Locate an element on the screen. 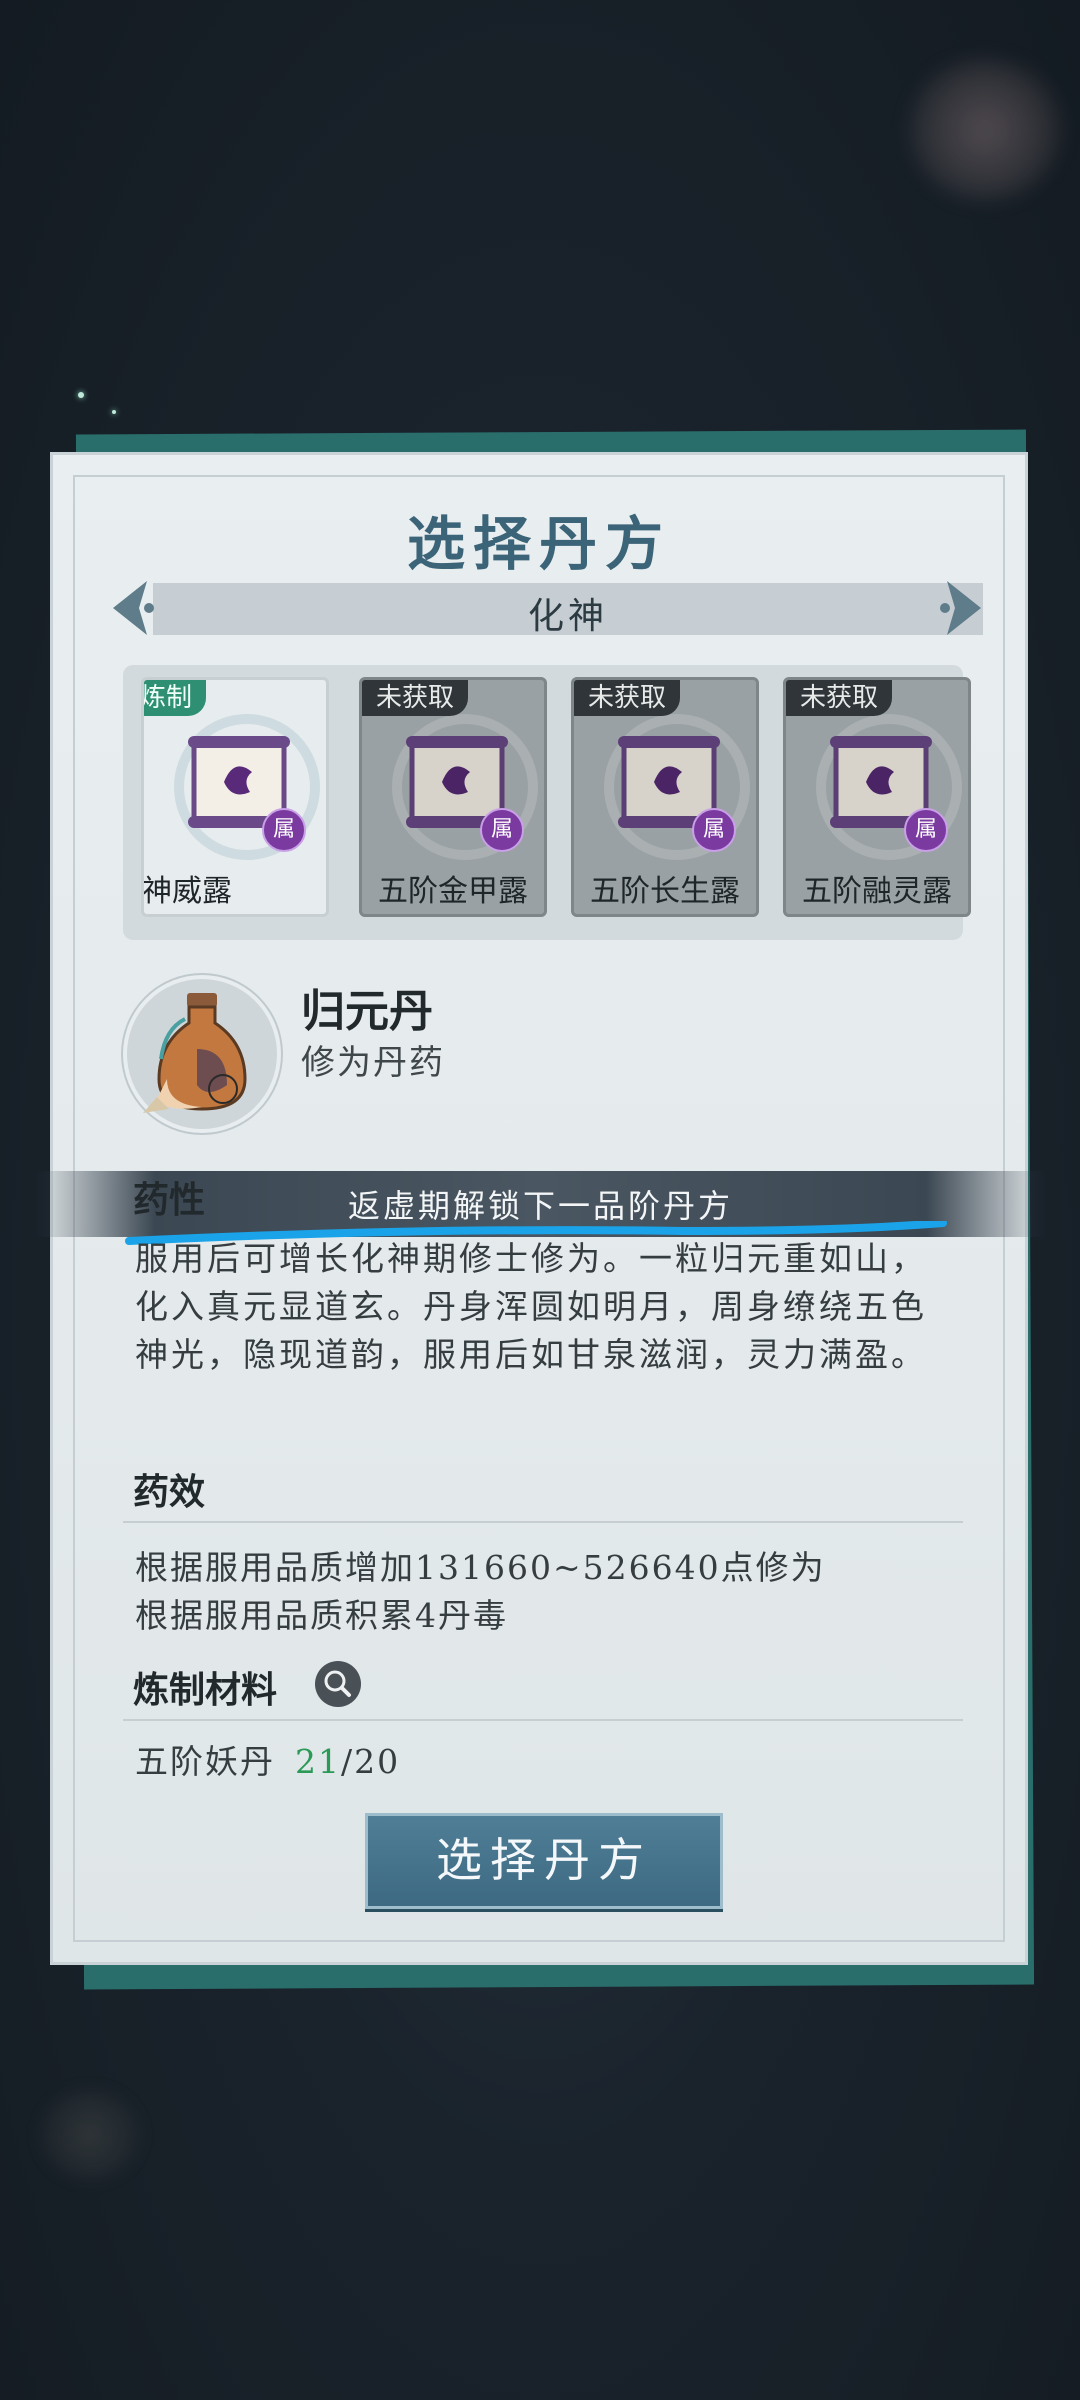  dialog-title: 选择丹方 is located at coordinates (538, 544).